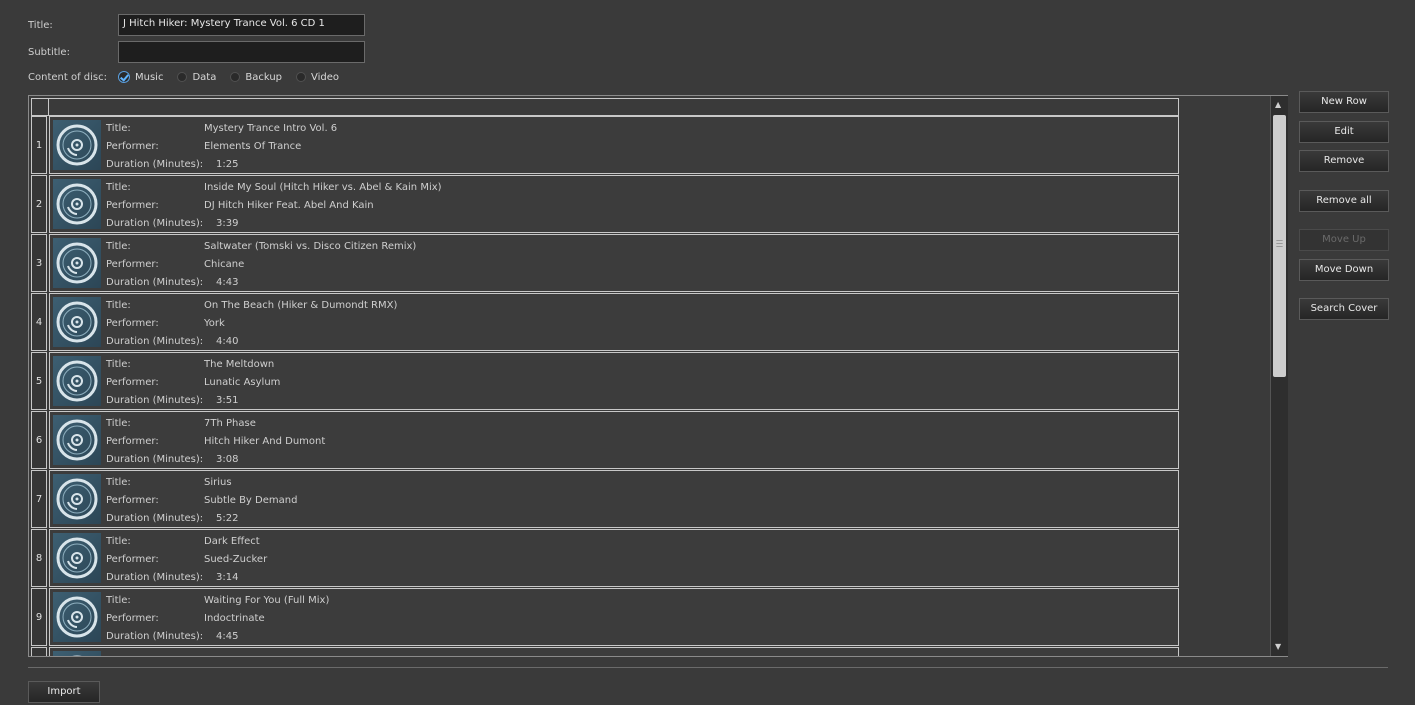 Image resolution: width=1415 pixels, height=705 pixels. I want to click on new-row-button: New Row, so click(1344, 102).